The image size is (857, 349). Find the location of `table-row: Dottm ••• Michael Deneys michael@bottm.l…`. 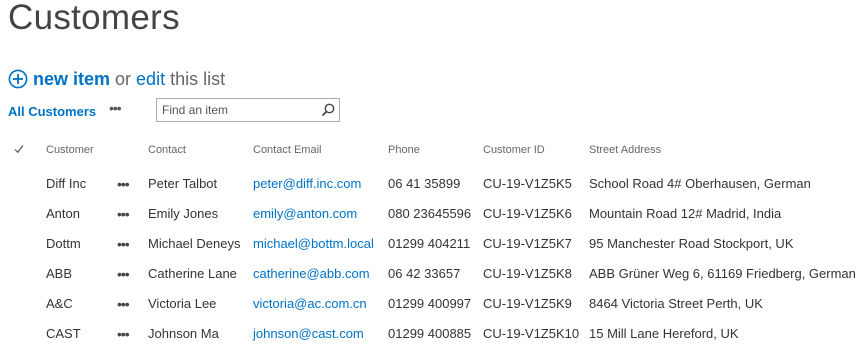

table-row: Dottm ••• Michael Deneys michael@bottm.l… is located at coordinates (428, 244).